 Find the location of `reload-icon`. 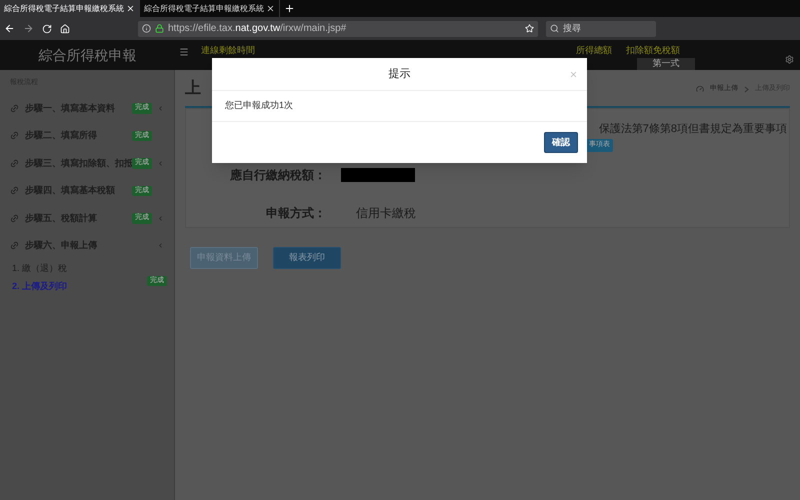

reload-icon is located at coordinates (47, 29).